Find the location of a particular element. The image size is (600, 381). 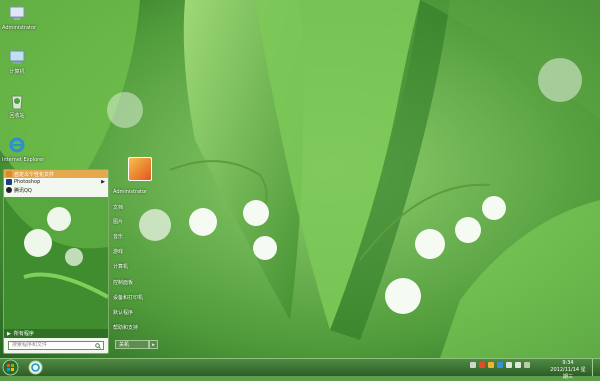

submenu-arrow-icon: ▶ is located at coordinates (103, 182).